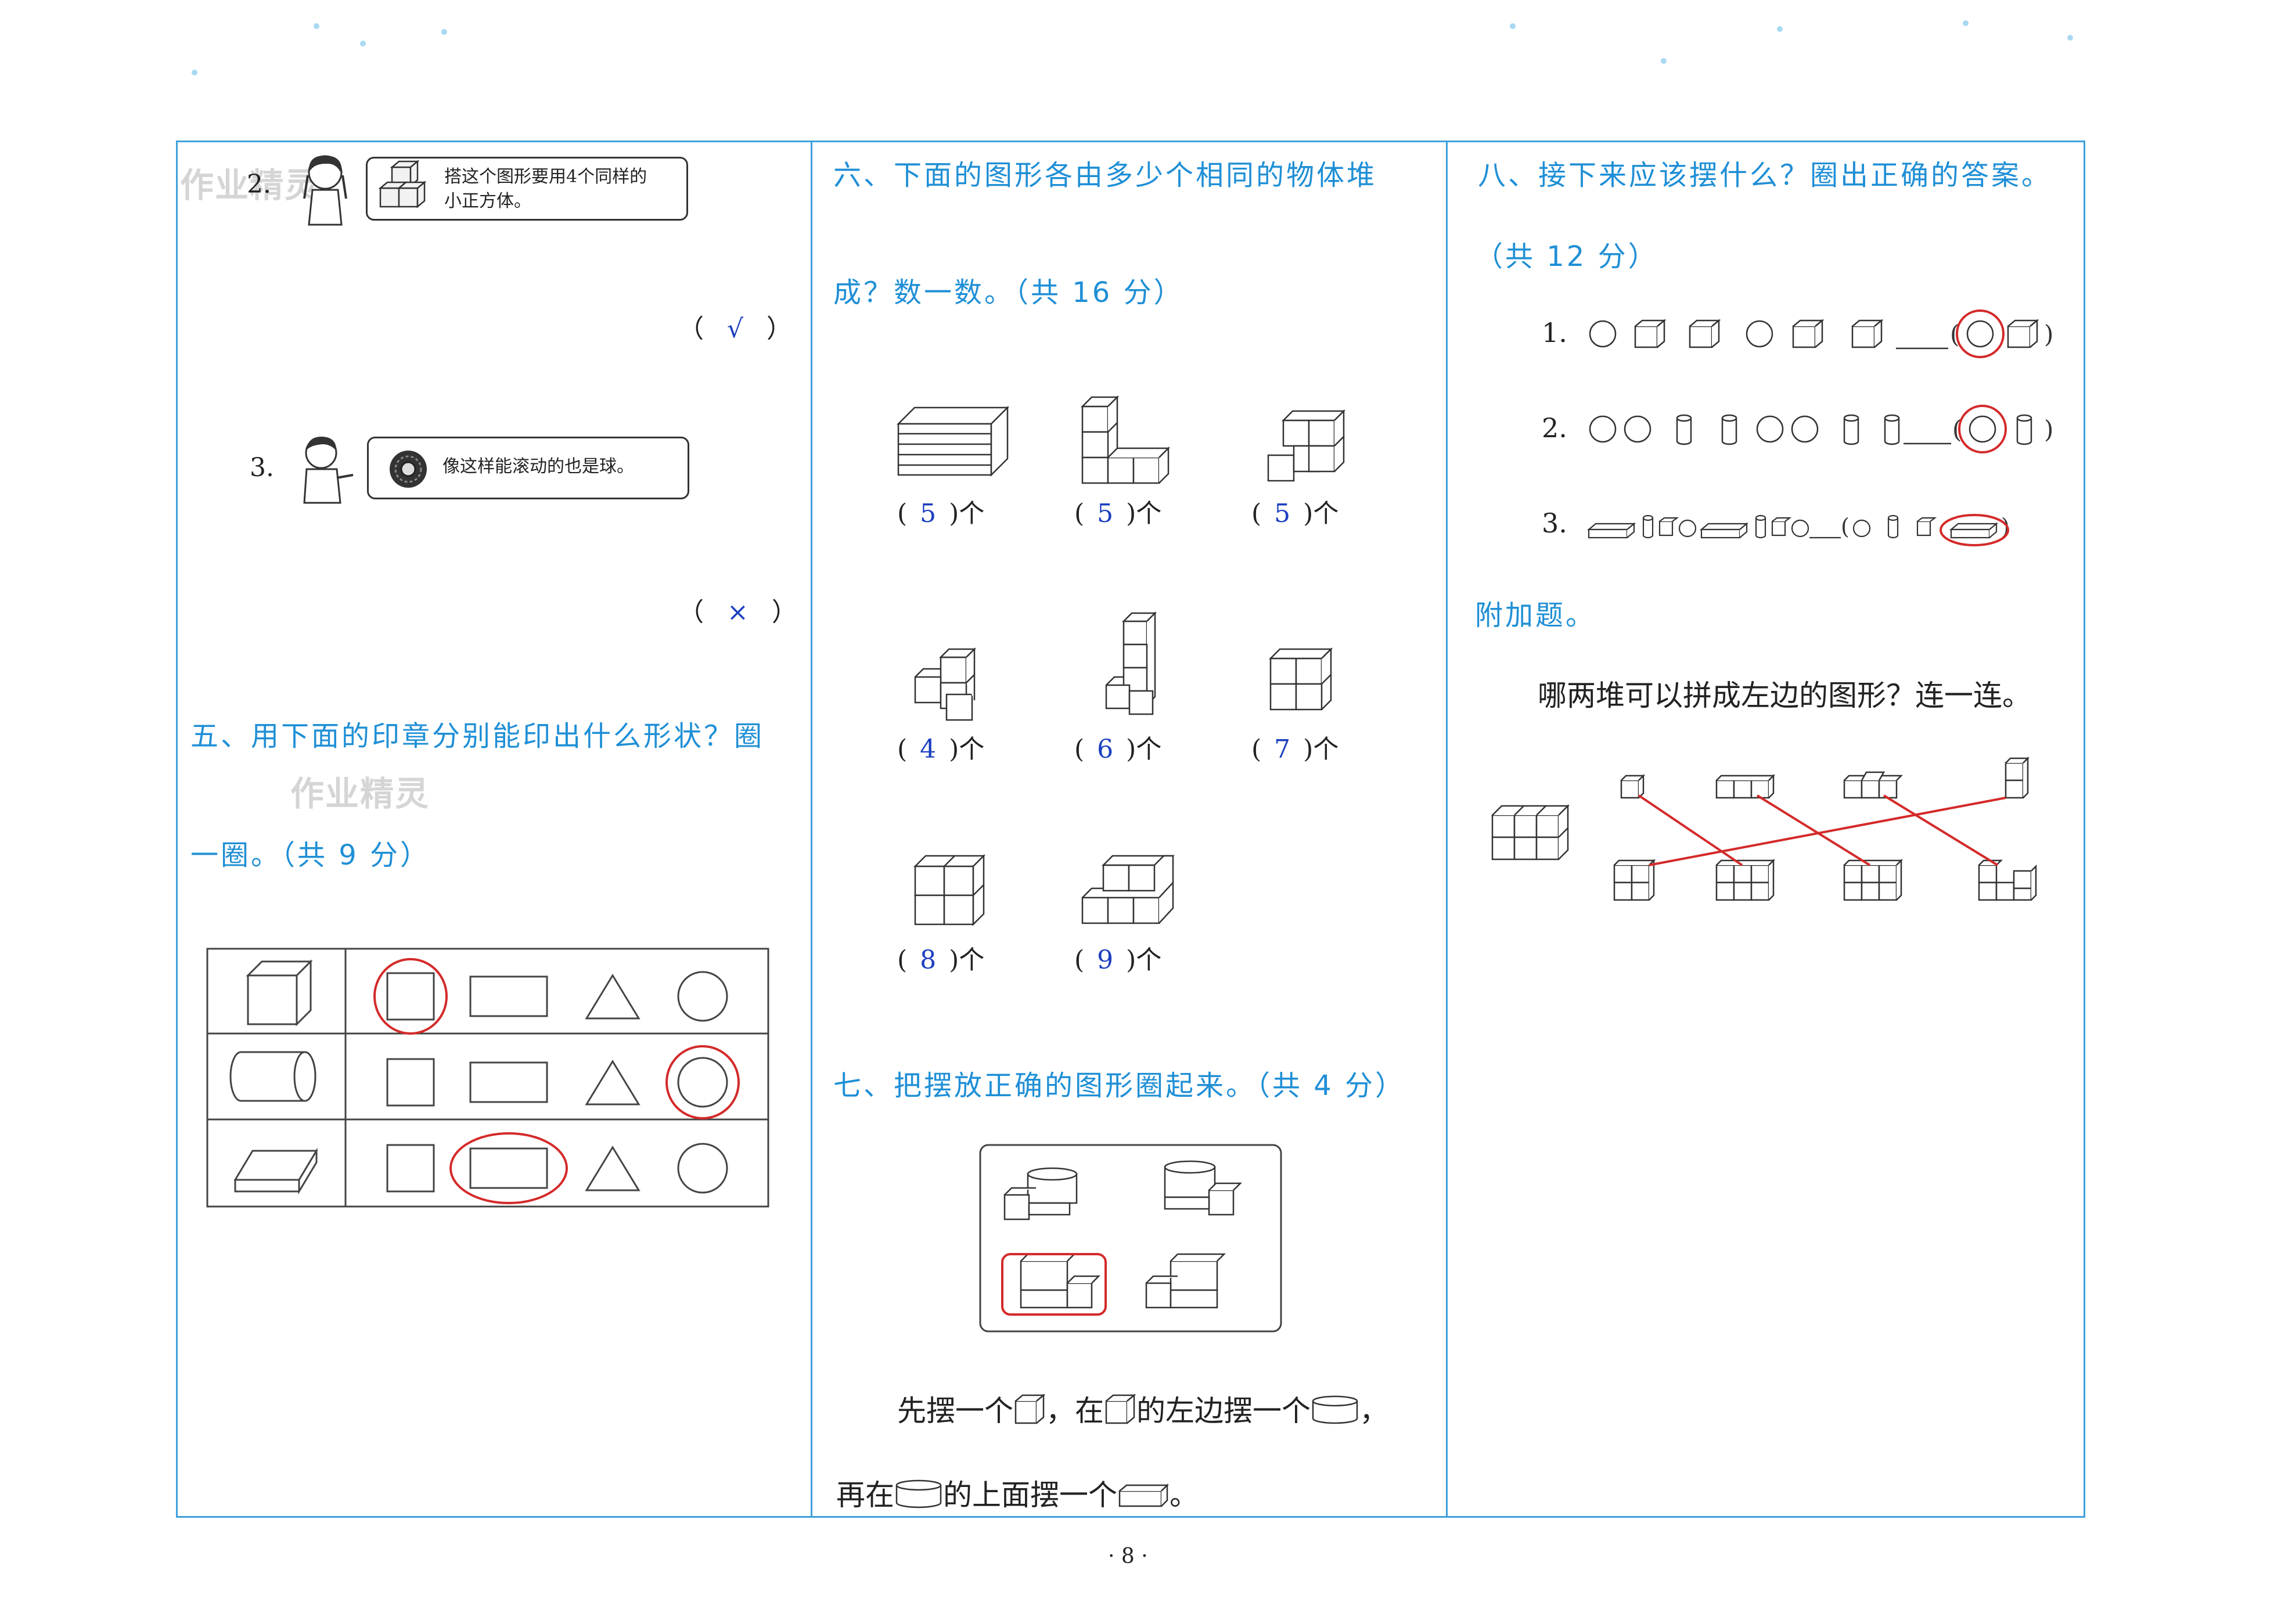 The width and height of the screenshot is (2292, 1624). Describe the element at coordinates (941, 513) in the screenshot. I see `count-answer-1: (5)个` at that location.